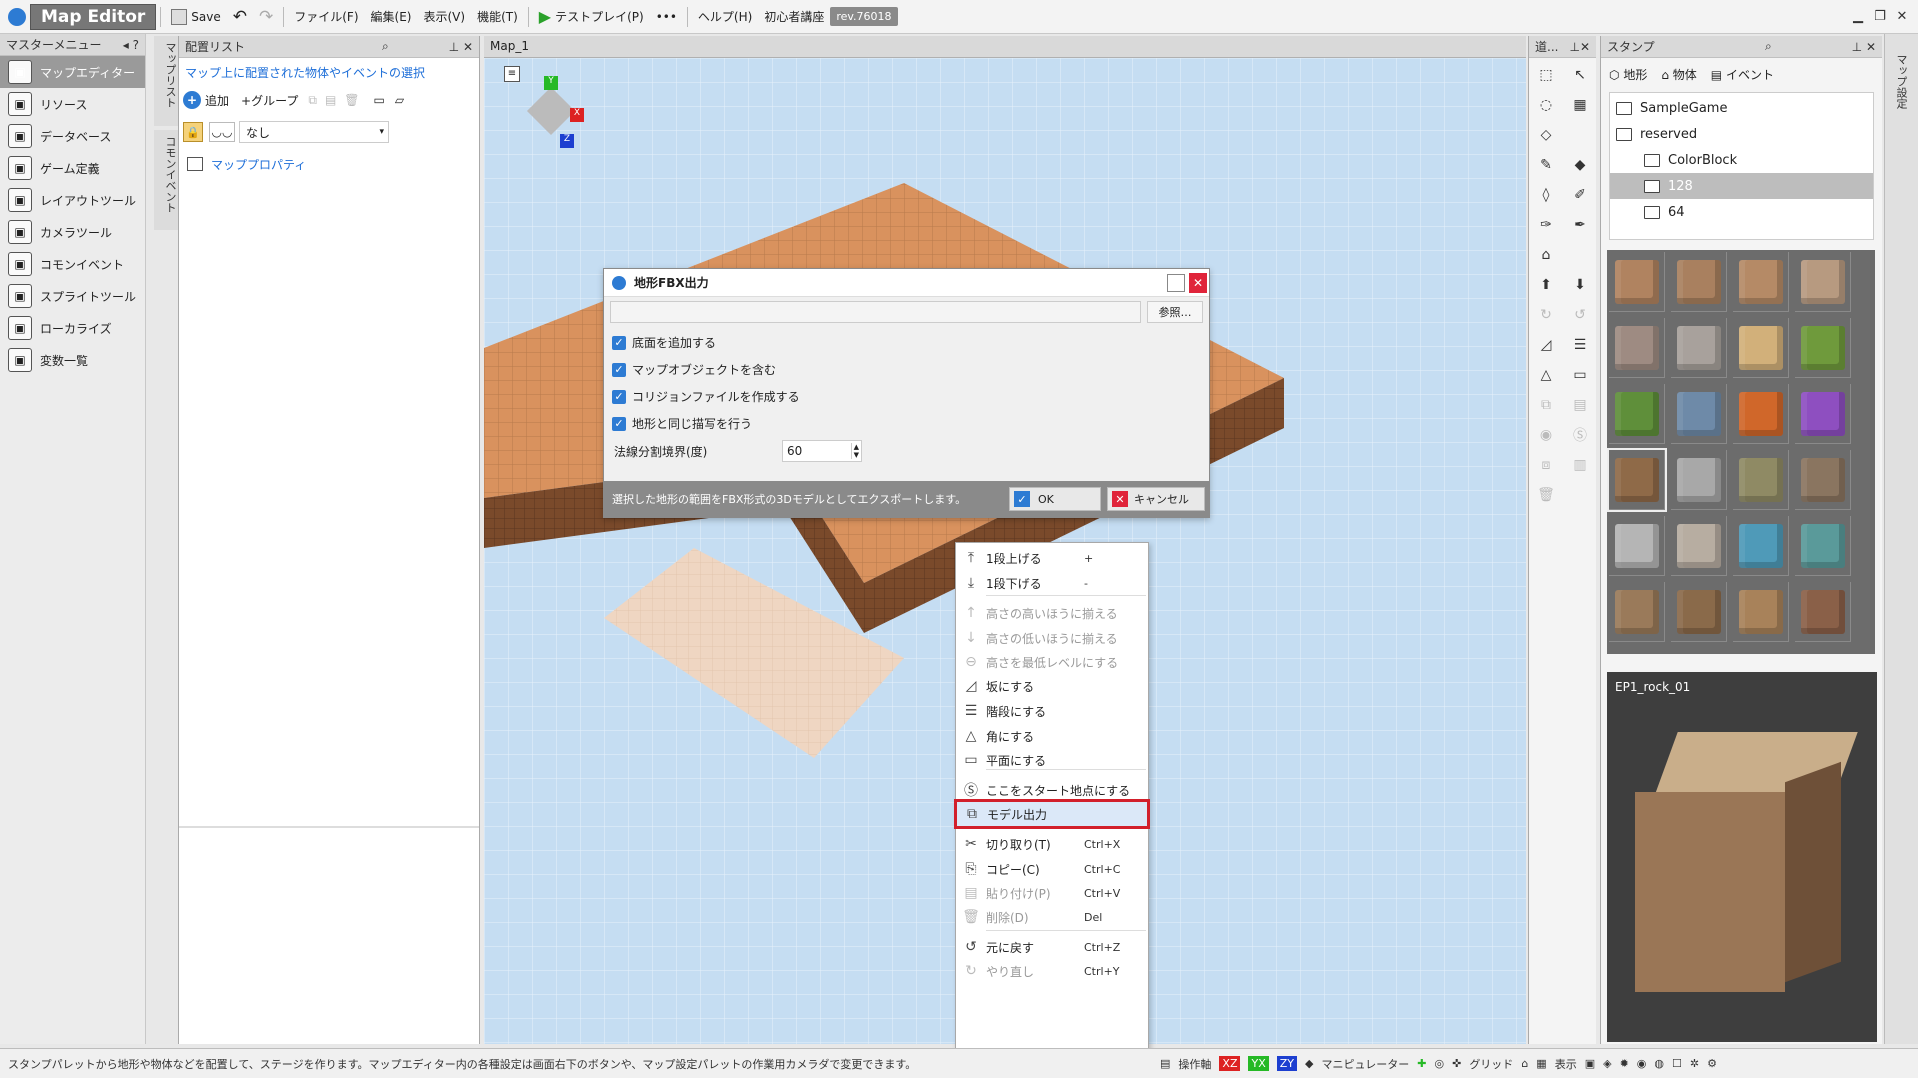  What do you see at coordinates (855, 451) in the screenshot?
I see `spinner-arrows-icon: ▲ ▼` at bounding box center [855, 451].